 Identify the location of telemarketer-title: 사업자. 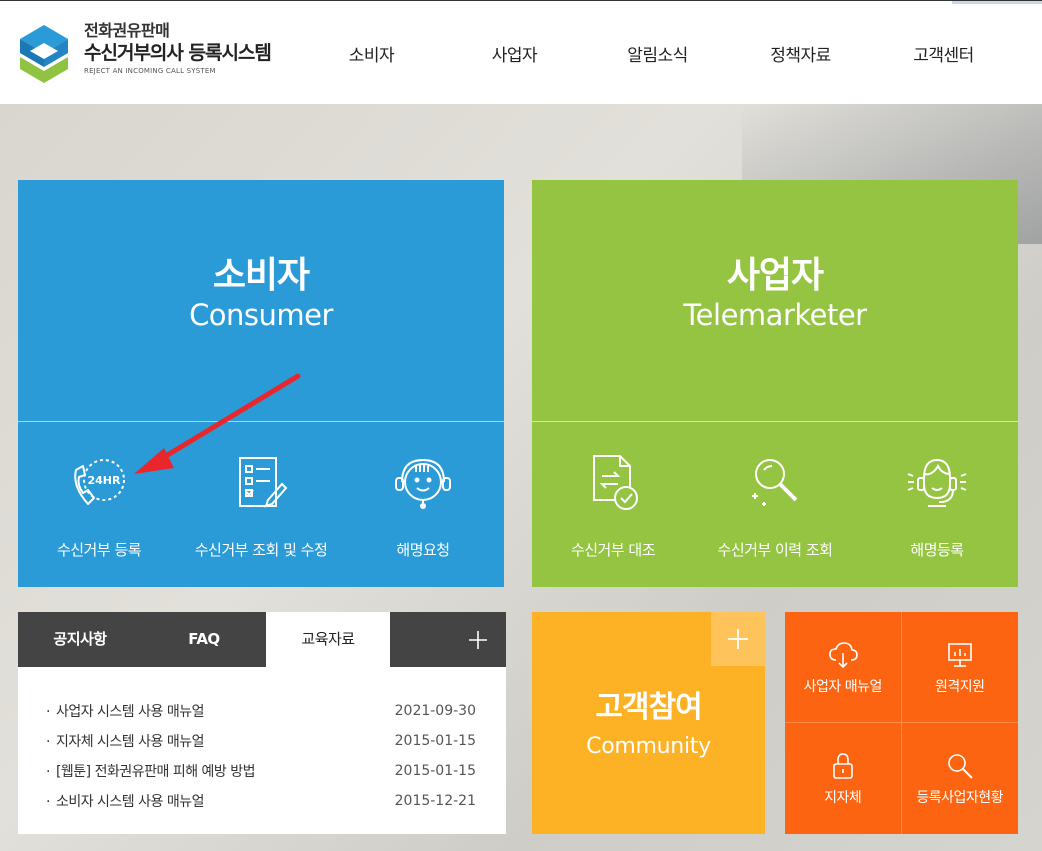
(775, 272).